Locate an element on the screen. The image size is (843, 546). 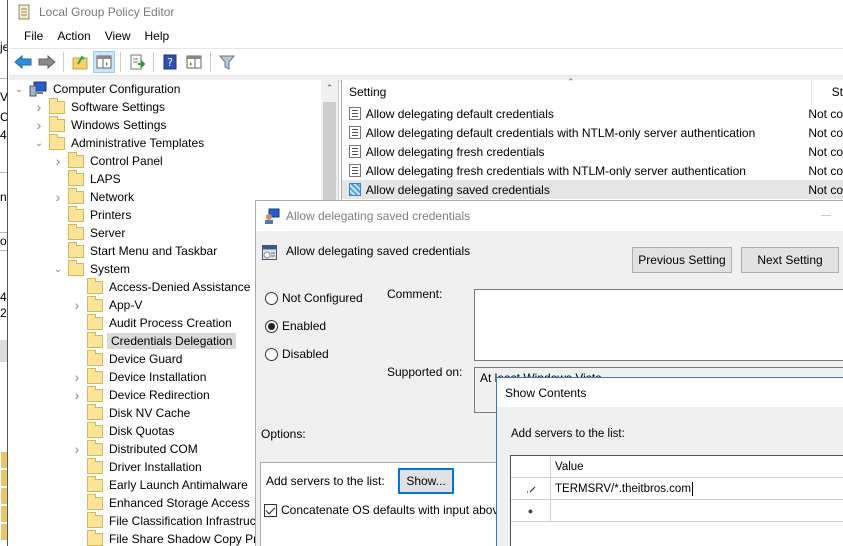
tree-item: › Device Redirection is located at coordinates (141, 394).